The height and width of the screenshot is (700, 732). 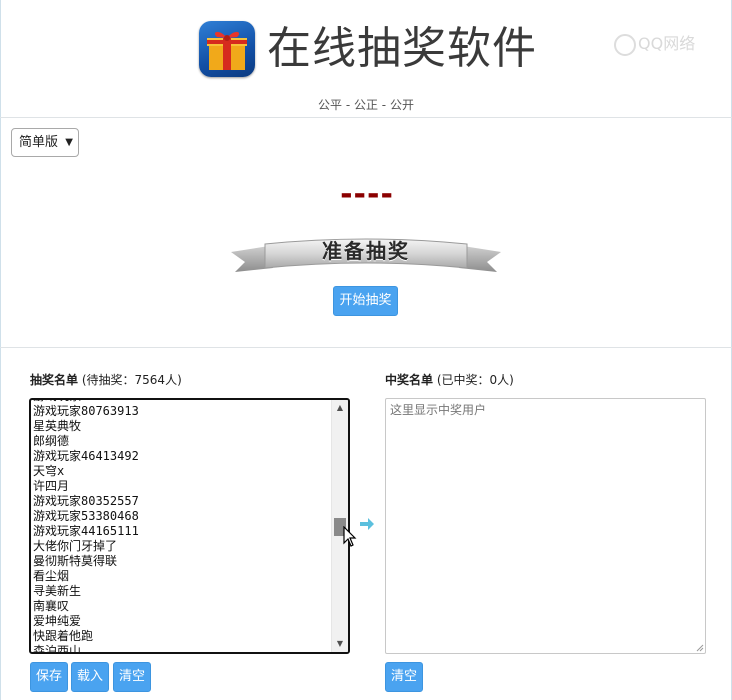 I want to click on list-item: 森泊西山, so click(x=57, y=649).